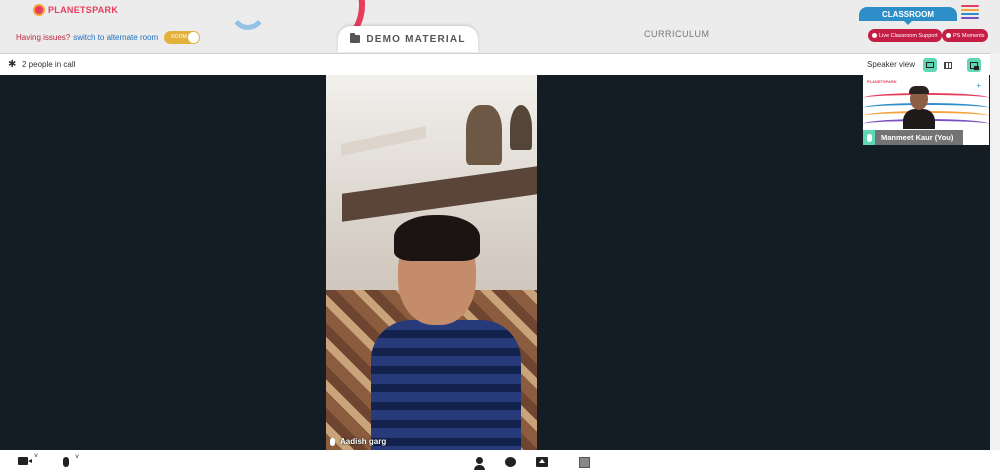 The height and width of the screenshot is (475, 1000). What do you see at coordinates (948, 35) in the screenshot?
I see `moments-icon` at bounding box center [948, 35].